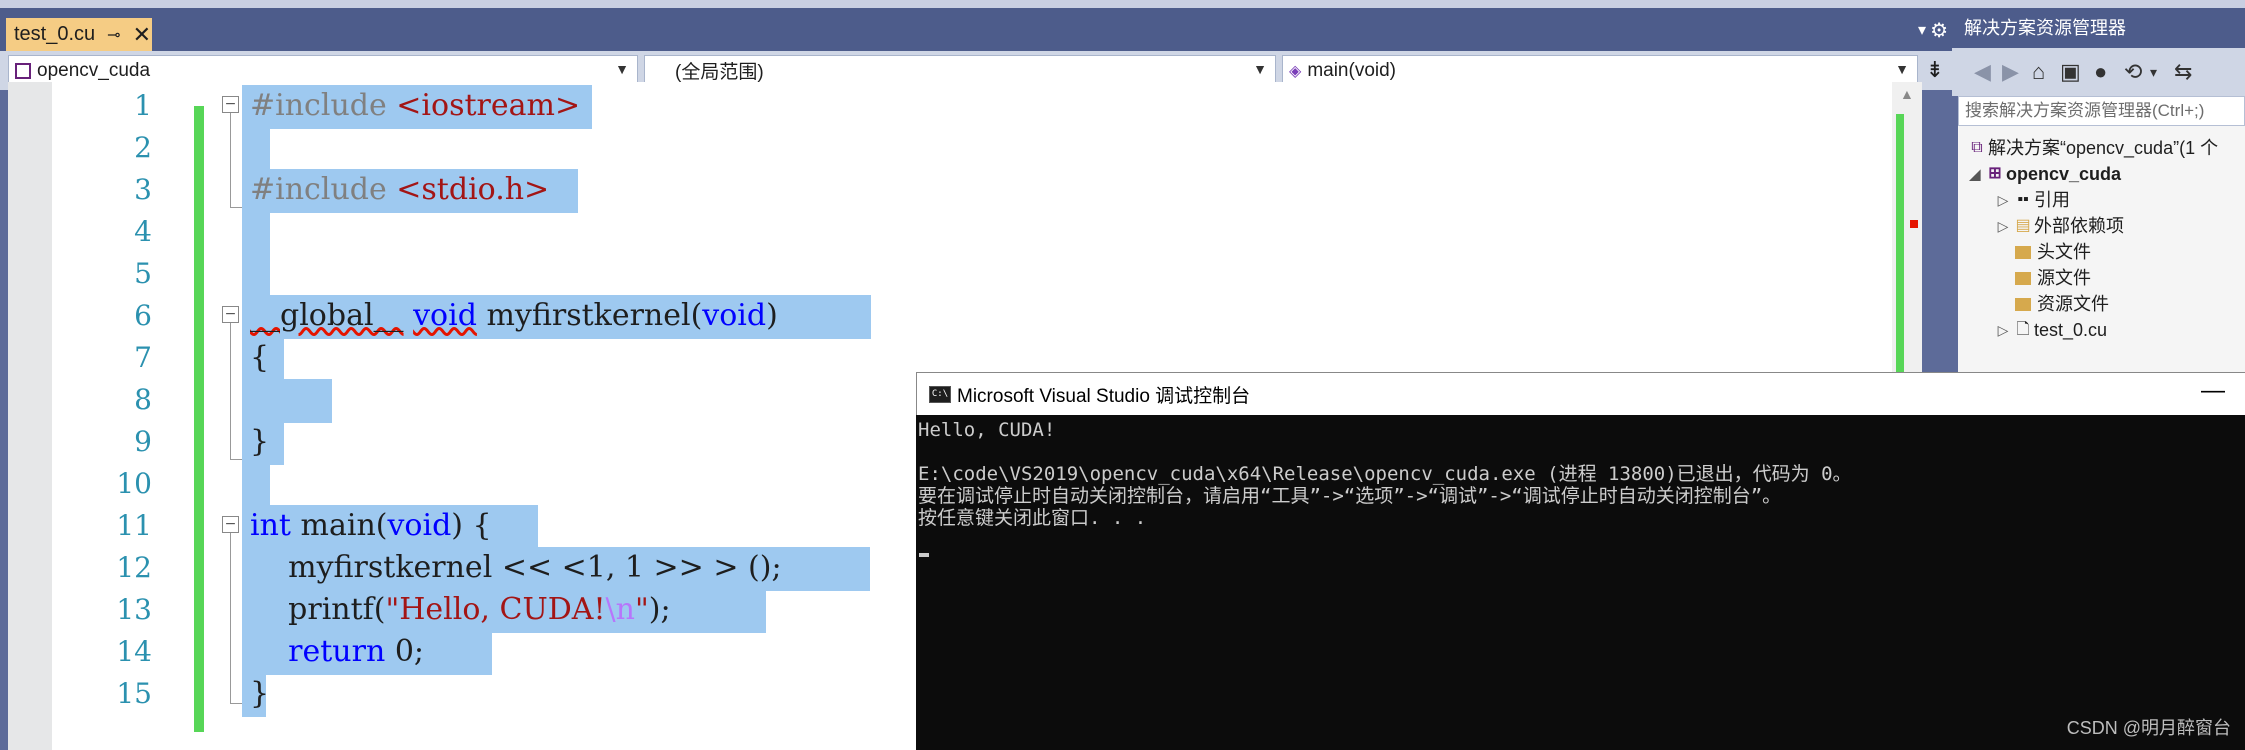 Image resolution: width=2245 pixels, height=750 pixels. What do you see at coordinates (79, 34) in the screenshot?
I see `tab-test-0-cu: test_0.cu ⊸ ✕` at bounding box center [79, 34].